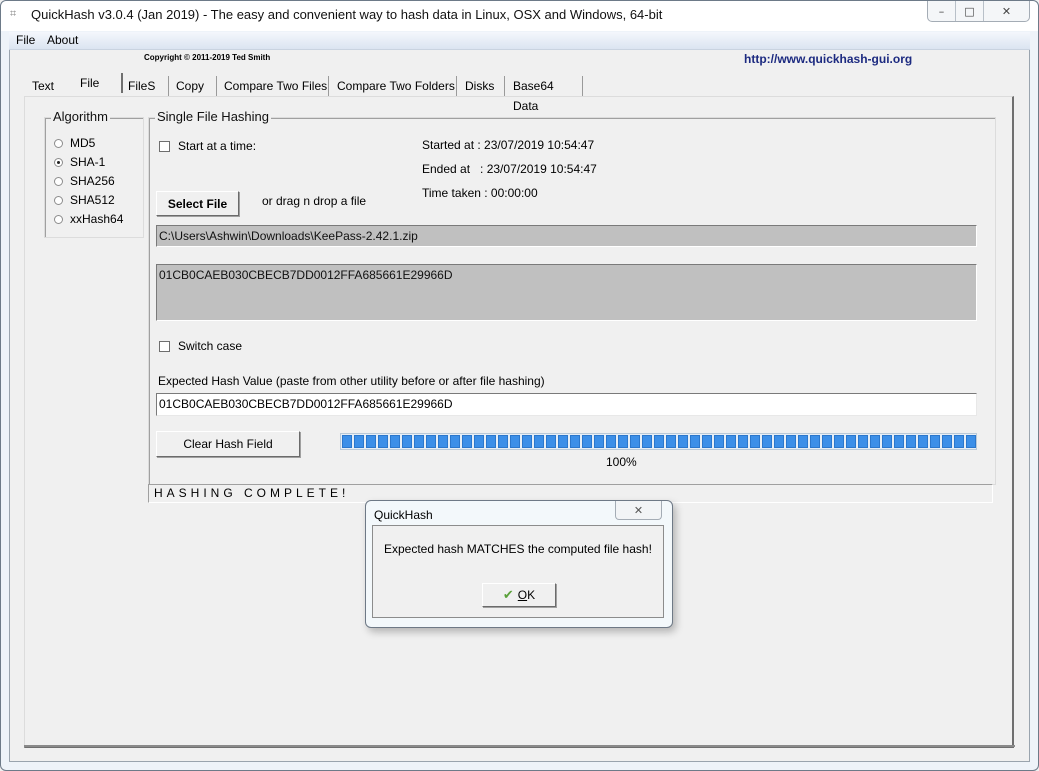 Image resolution: width=1039 pixels, height=771 pixels. I want to click on dialog-close-button: ✕, so click(638, 510).